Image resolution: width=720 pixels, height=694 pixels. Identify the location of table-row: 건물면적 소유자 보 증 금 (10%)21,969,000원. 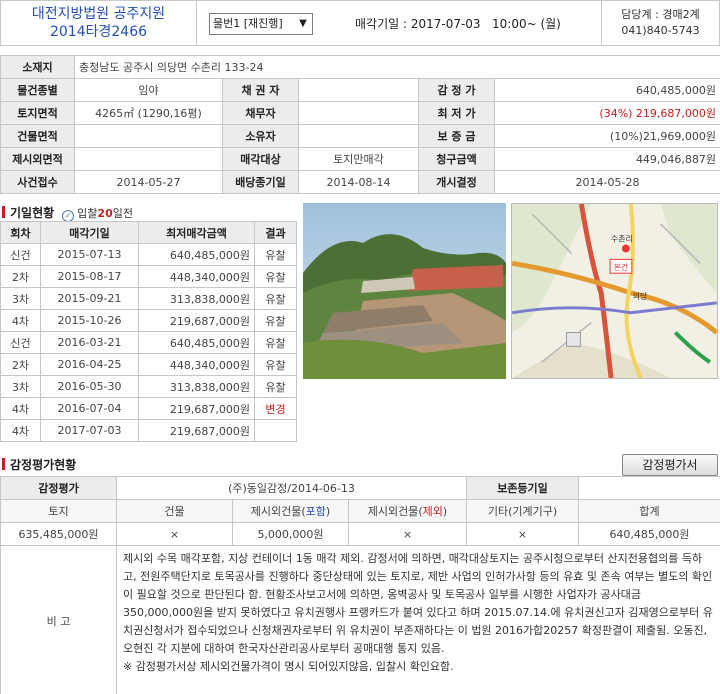
(360, 136).